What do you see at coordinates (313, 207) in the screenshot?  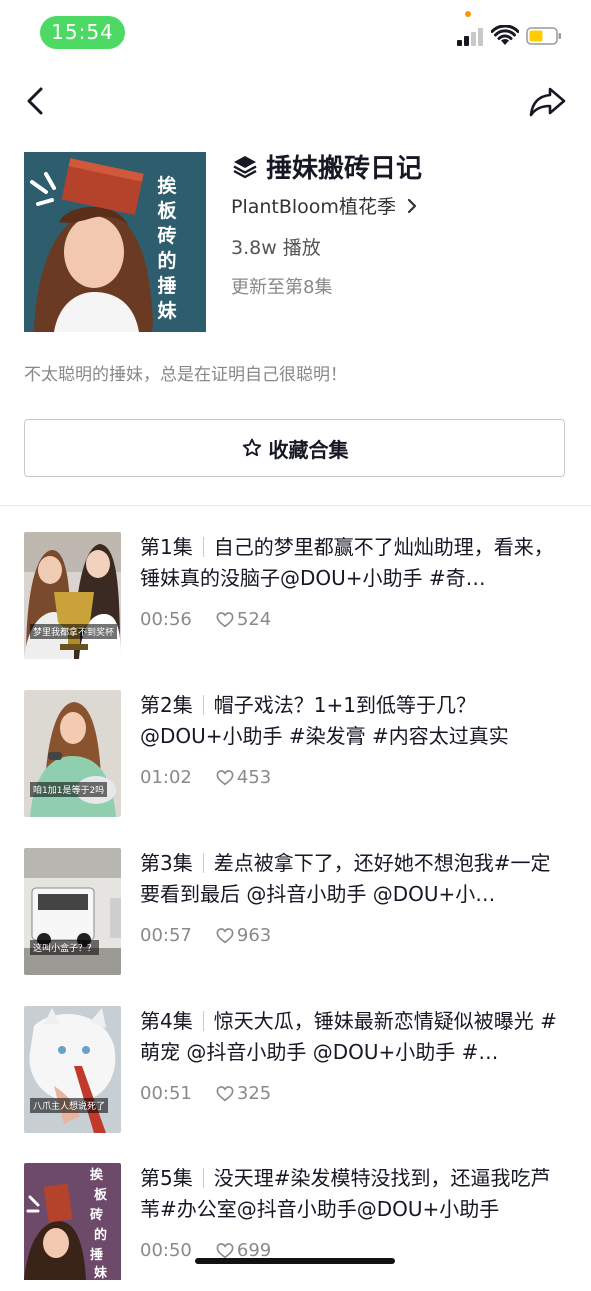 I see `author-name: PlantBloom植花季` at bounding box center [313, 207].